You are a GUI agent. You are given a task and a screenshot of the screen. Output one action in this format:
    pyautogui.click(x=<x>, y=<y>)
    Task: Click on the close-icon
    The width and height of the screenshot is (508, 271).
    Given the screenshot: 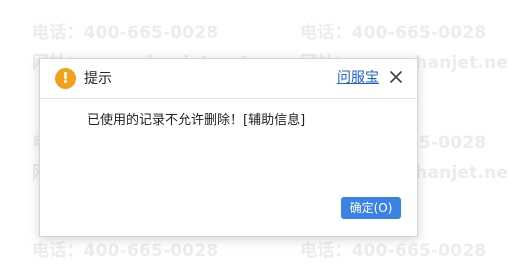 What is the action you would take?
    pyautogui.click(x=396, y=77)
    